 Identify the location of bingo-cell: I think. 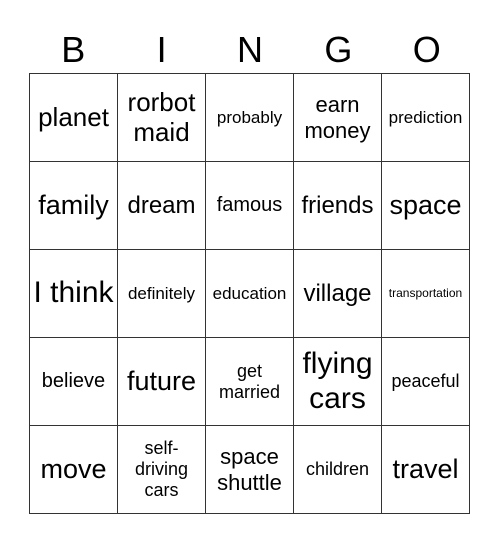
(74, 294).